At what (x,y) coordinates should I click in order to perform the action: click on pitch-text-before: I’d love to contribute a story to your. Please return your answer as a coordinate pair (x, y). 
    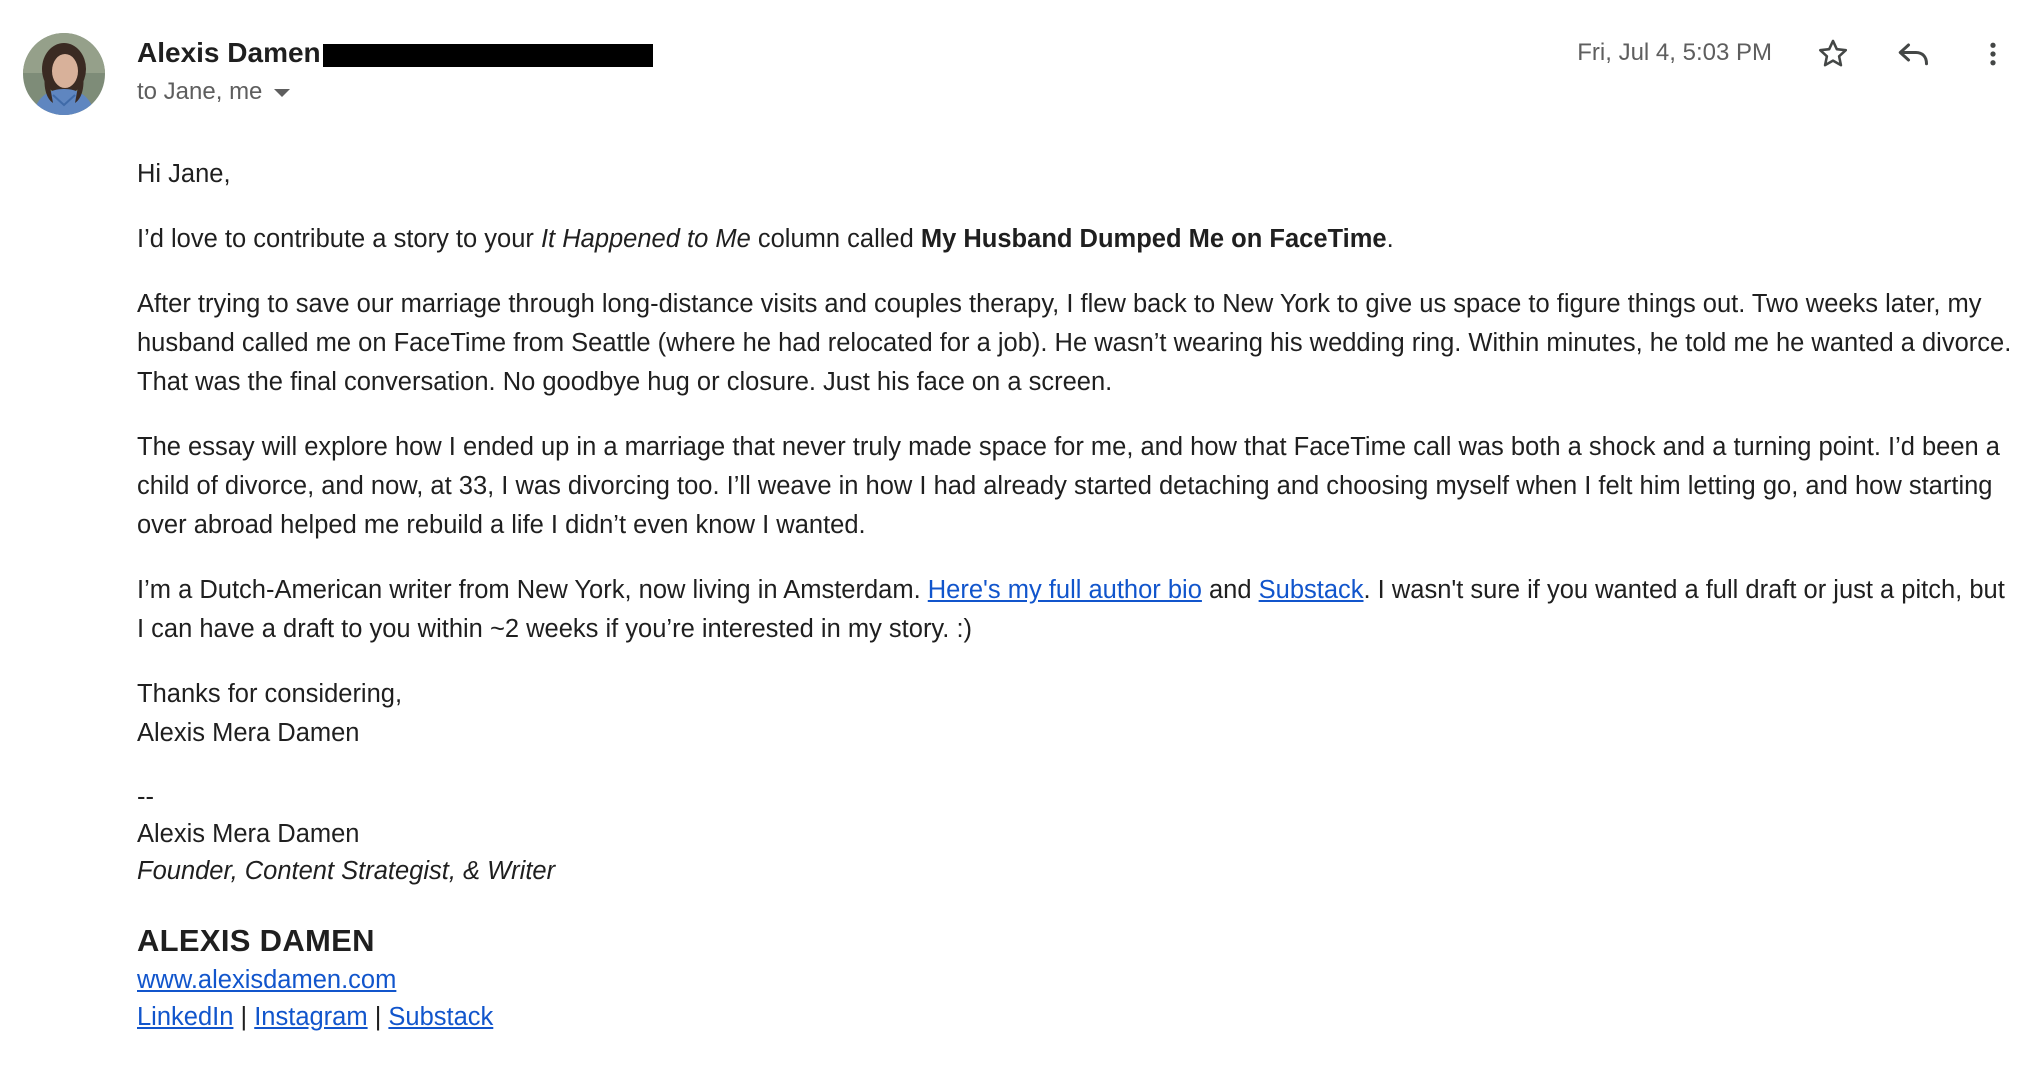
    Looking at the image, I should click on (339, 239).